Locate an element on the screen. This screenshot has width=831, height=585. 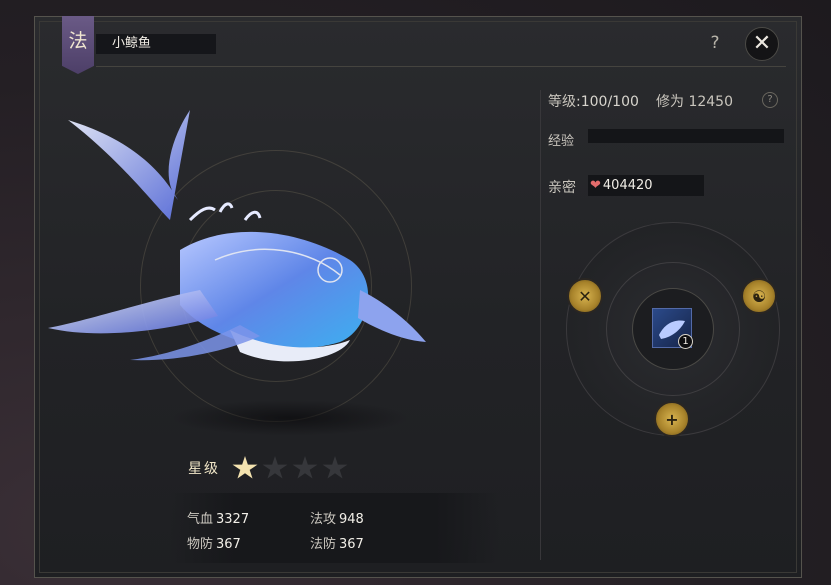
pet-type-badge: 法 is located at coordinates (78, 45).